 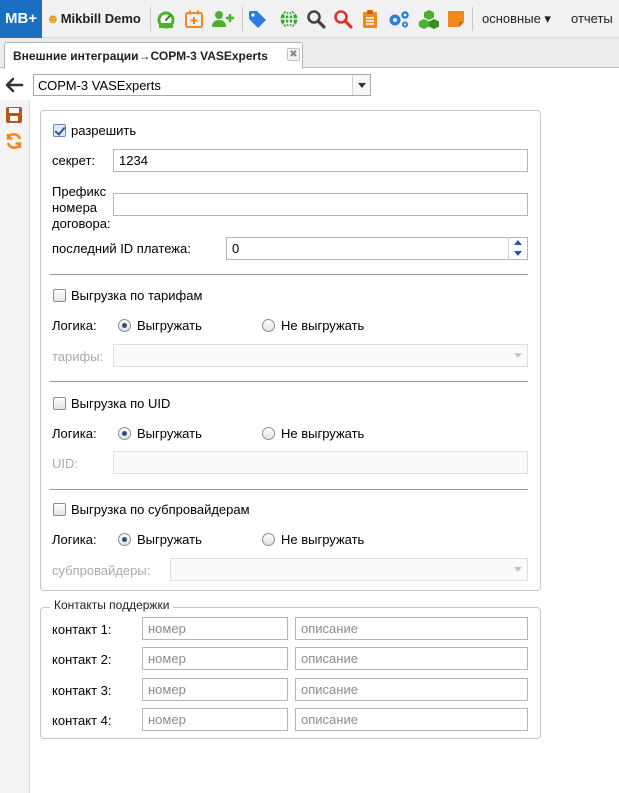 I want to click on top-toolbar: MB+ ☻Mikbill Demo основные ▾ отчеты, so click(x=309, y=19).